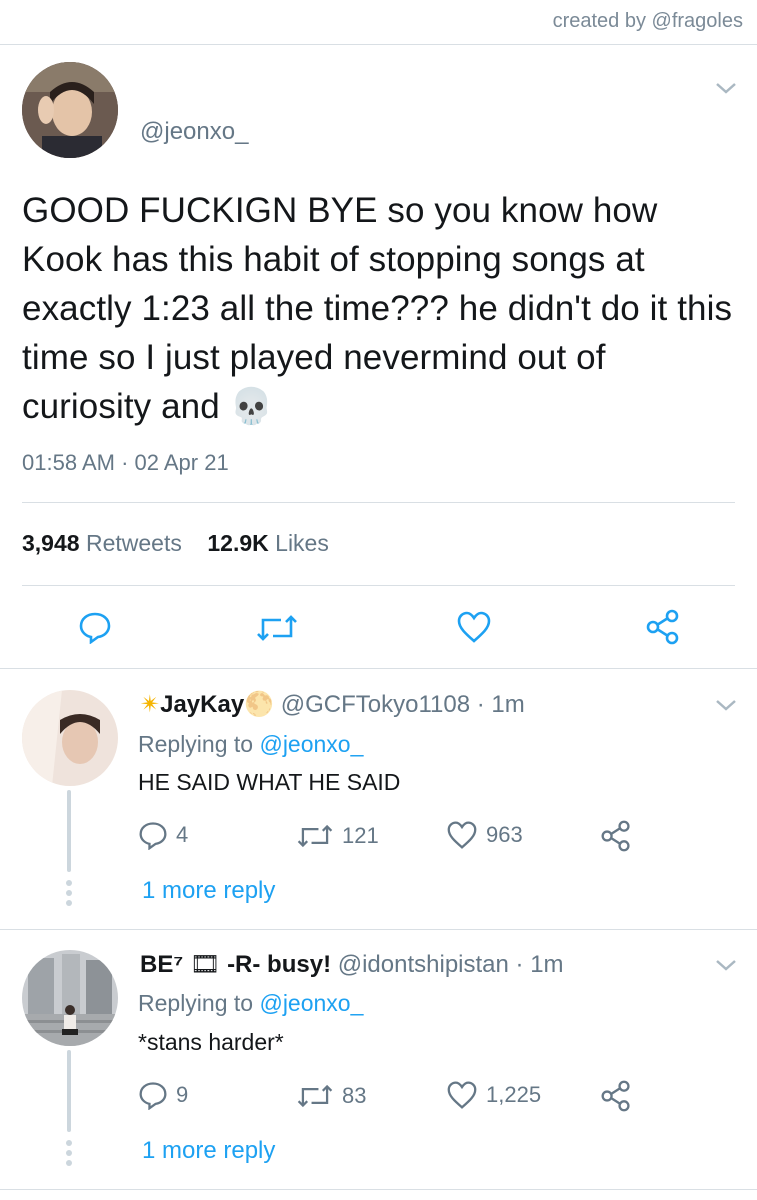 The width and height of the screenshot is (757, 1200). I want to click on tweet-timestamp: 01:58 AM · 02 Apr 21, so click(125, 463).